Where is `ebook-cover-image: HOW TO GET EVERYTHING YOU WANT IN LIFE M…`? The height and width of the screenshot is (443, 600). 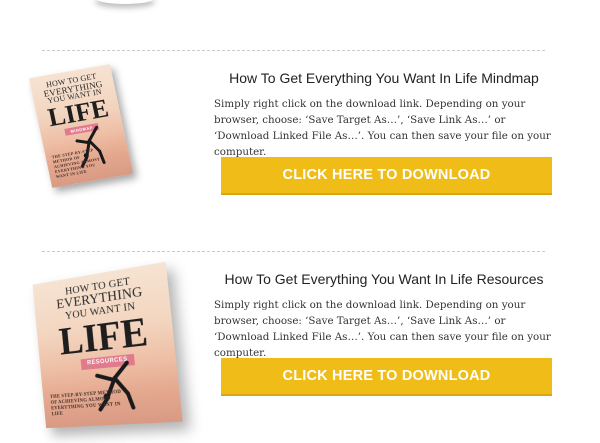 ebook-cover-image: HOW TO GET EVERYTHING YOU WANT IN LIFE M… is located at coordinates (81, 126).